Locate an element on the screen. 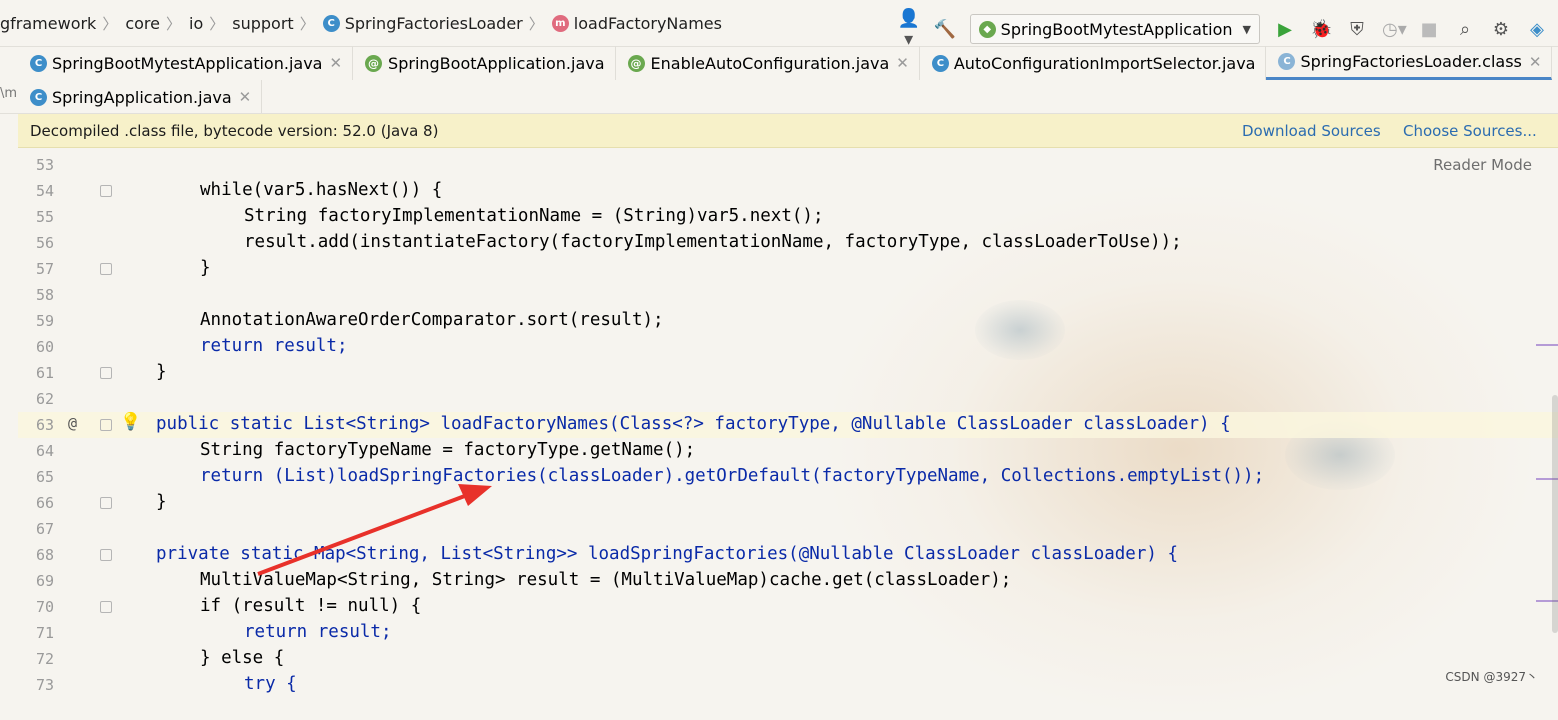 The width and height of the screenshot is (1558, 720). coverage-icon: ⛨ is located at coordinates (1357, 29).